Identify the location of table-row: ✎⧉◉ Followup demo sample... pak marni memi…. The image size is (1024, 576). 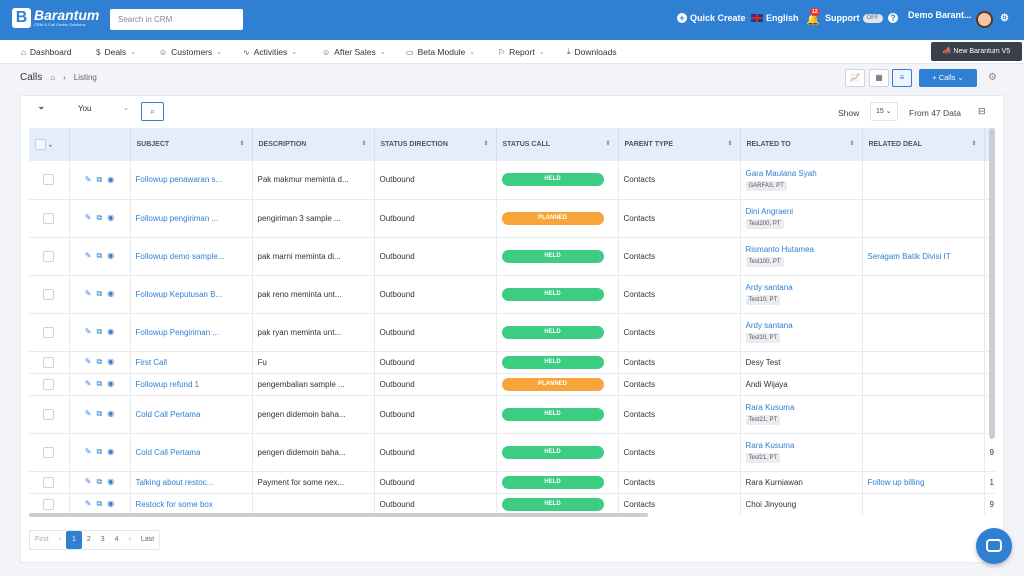
(512, 256).